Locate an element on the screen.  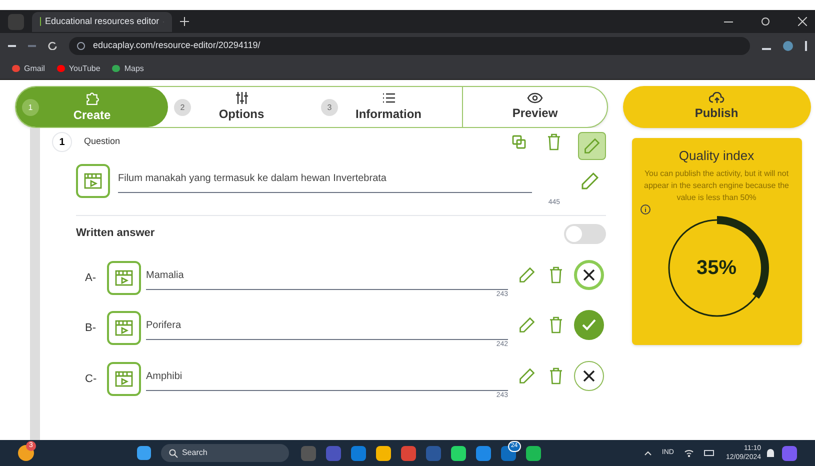
cloud-upload-icon is located at coordinates (716, 98).